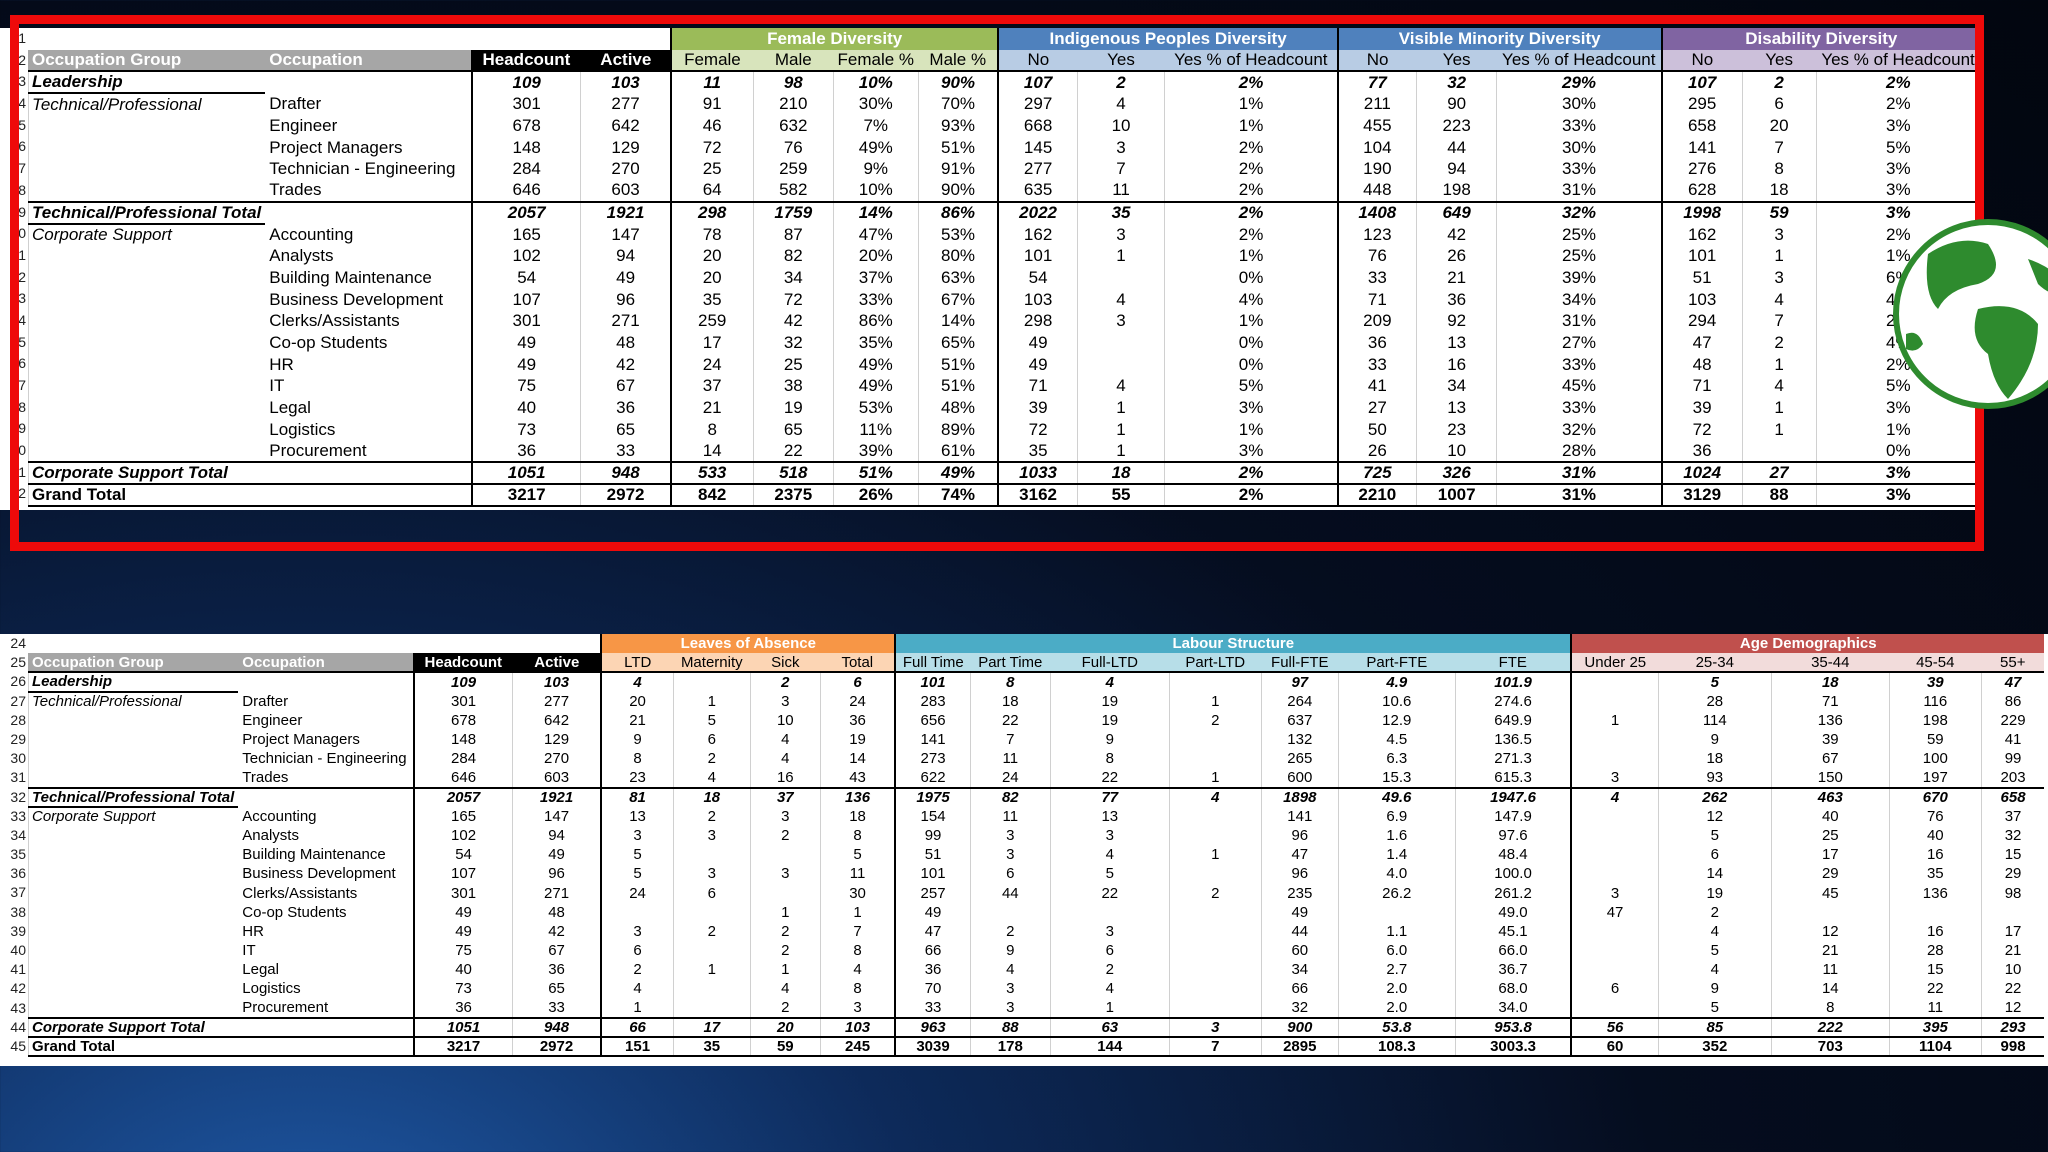  I want to click on value-cell: 66.0, so click(1513, 951).